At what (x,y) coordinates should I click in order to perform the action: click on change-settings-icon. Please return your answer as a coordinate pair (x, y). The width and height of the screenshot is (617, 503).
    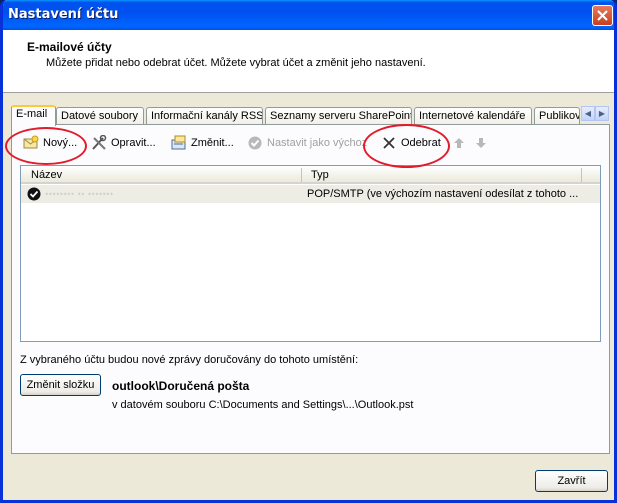
    Looking at the image, I should click on (179, 143).